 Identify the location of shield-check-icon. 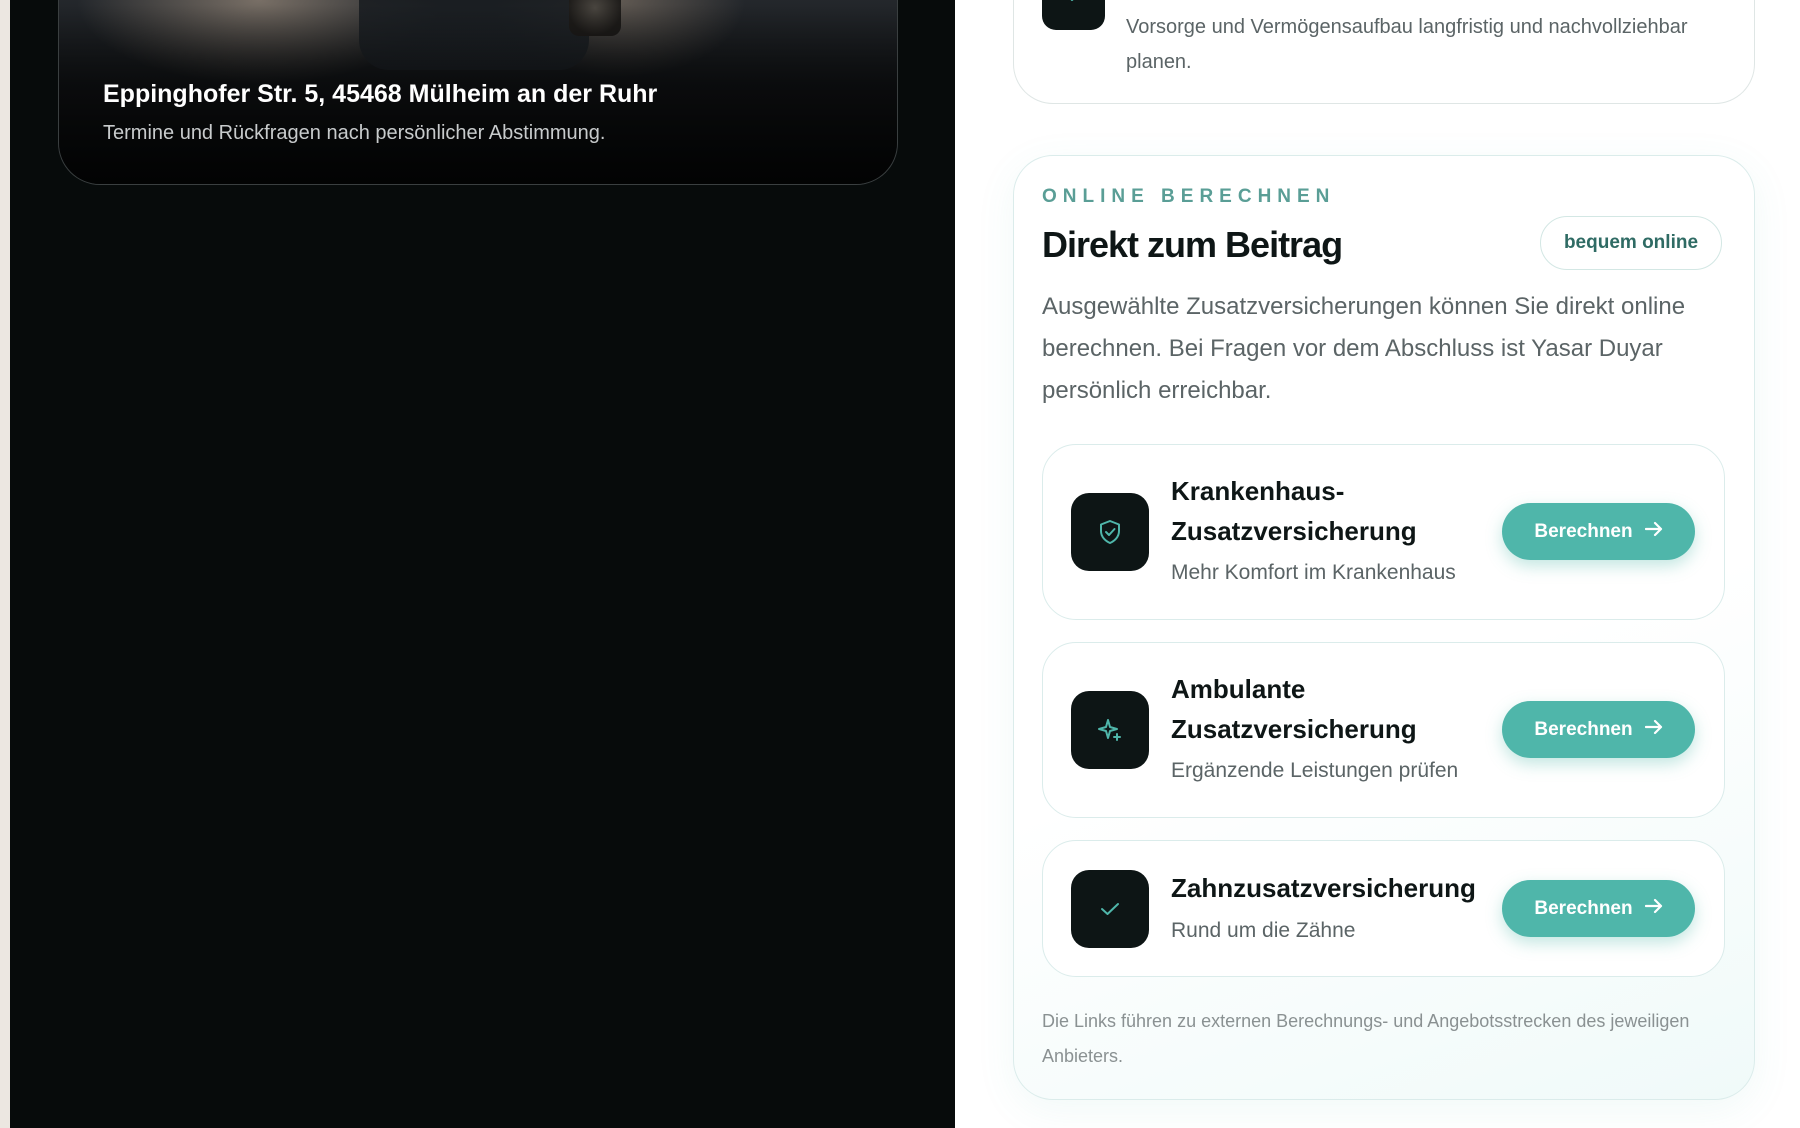
(1110, 532).